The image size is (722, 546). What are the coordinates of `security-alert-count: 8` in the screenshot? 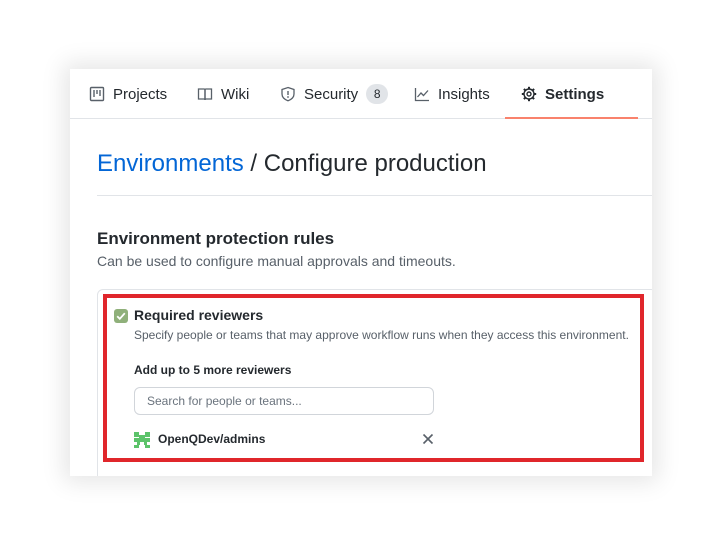 It's located at (377, 94).